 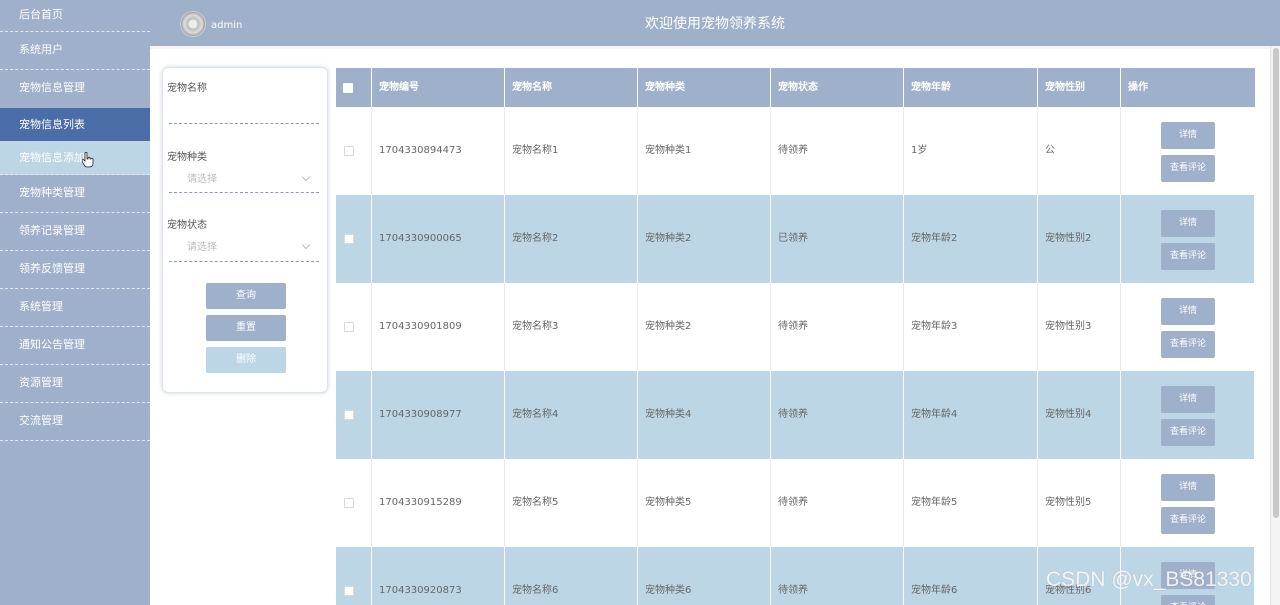 I want to click on sidebar-item-pet-info-management: 宠物信息管理, so click(x=75, y=89).